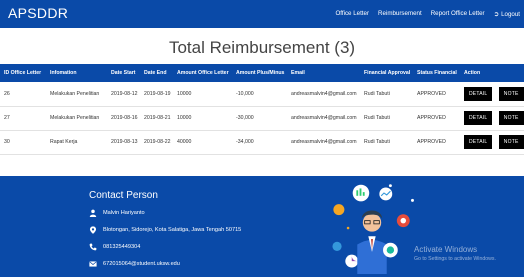 Image resolution: width=524 pixels, height=277 pixels. Describe the element at coordinates (123, 195) in the screenshot. I see `contact-title: Contact Person` at that location.